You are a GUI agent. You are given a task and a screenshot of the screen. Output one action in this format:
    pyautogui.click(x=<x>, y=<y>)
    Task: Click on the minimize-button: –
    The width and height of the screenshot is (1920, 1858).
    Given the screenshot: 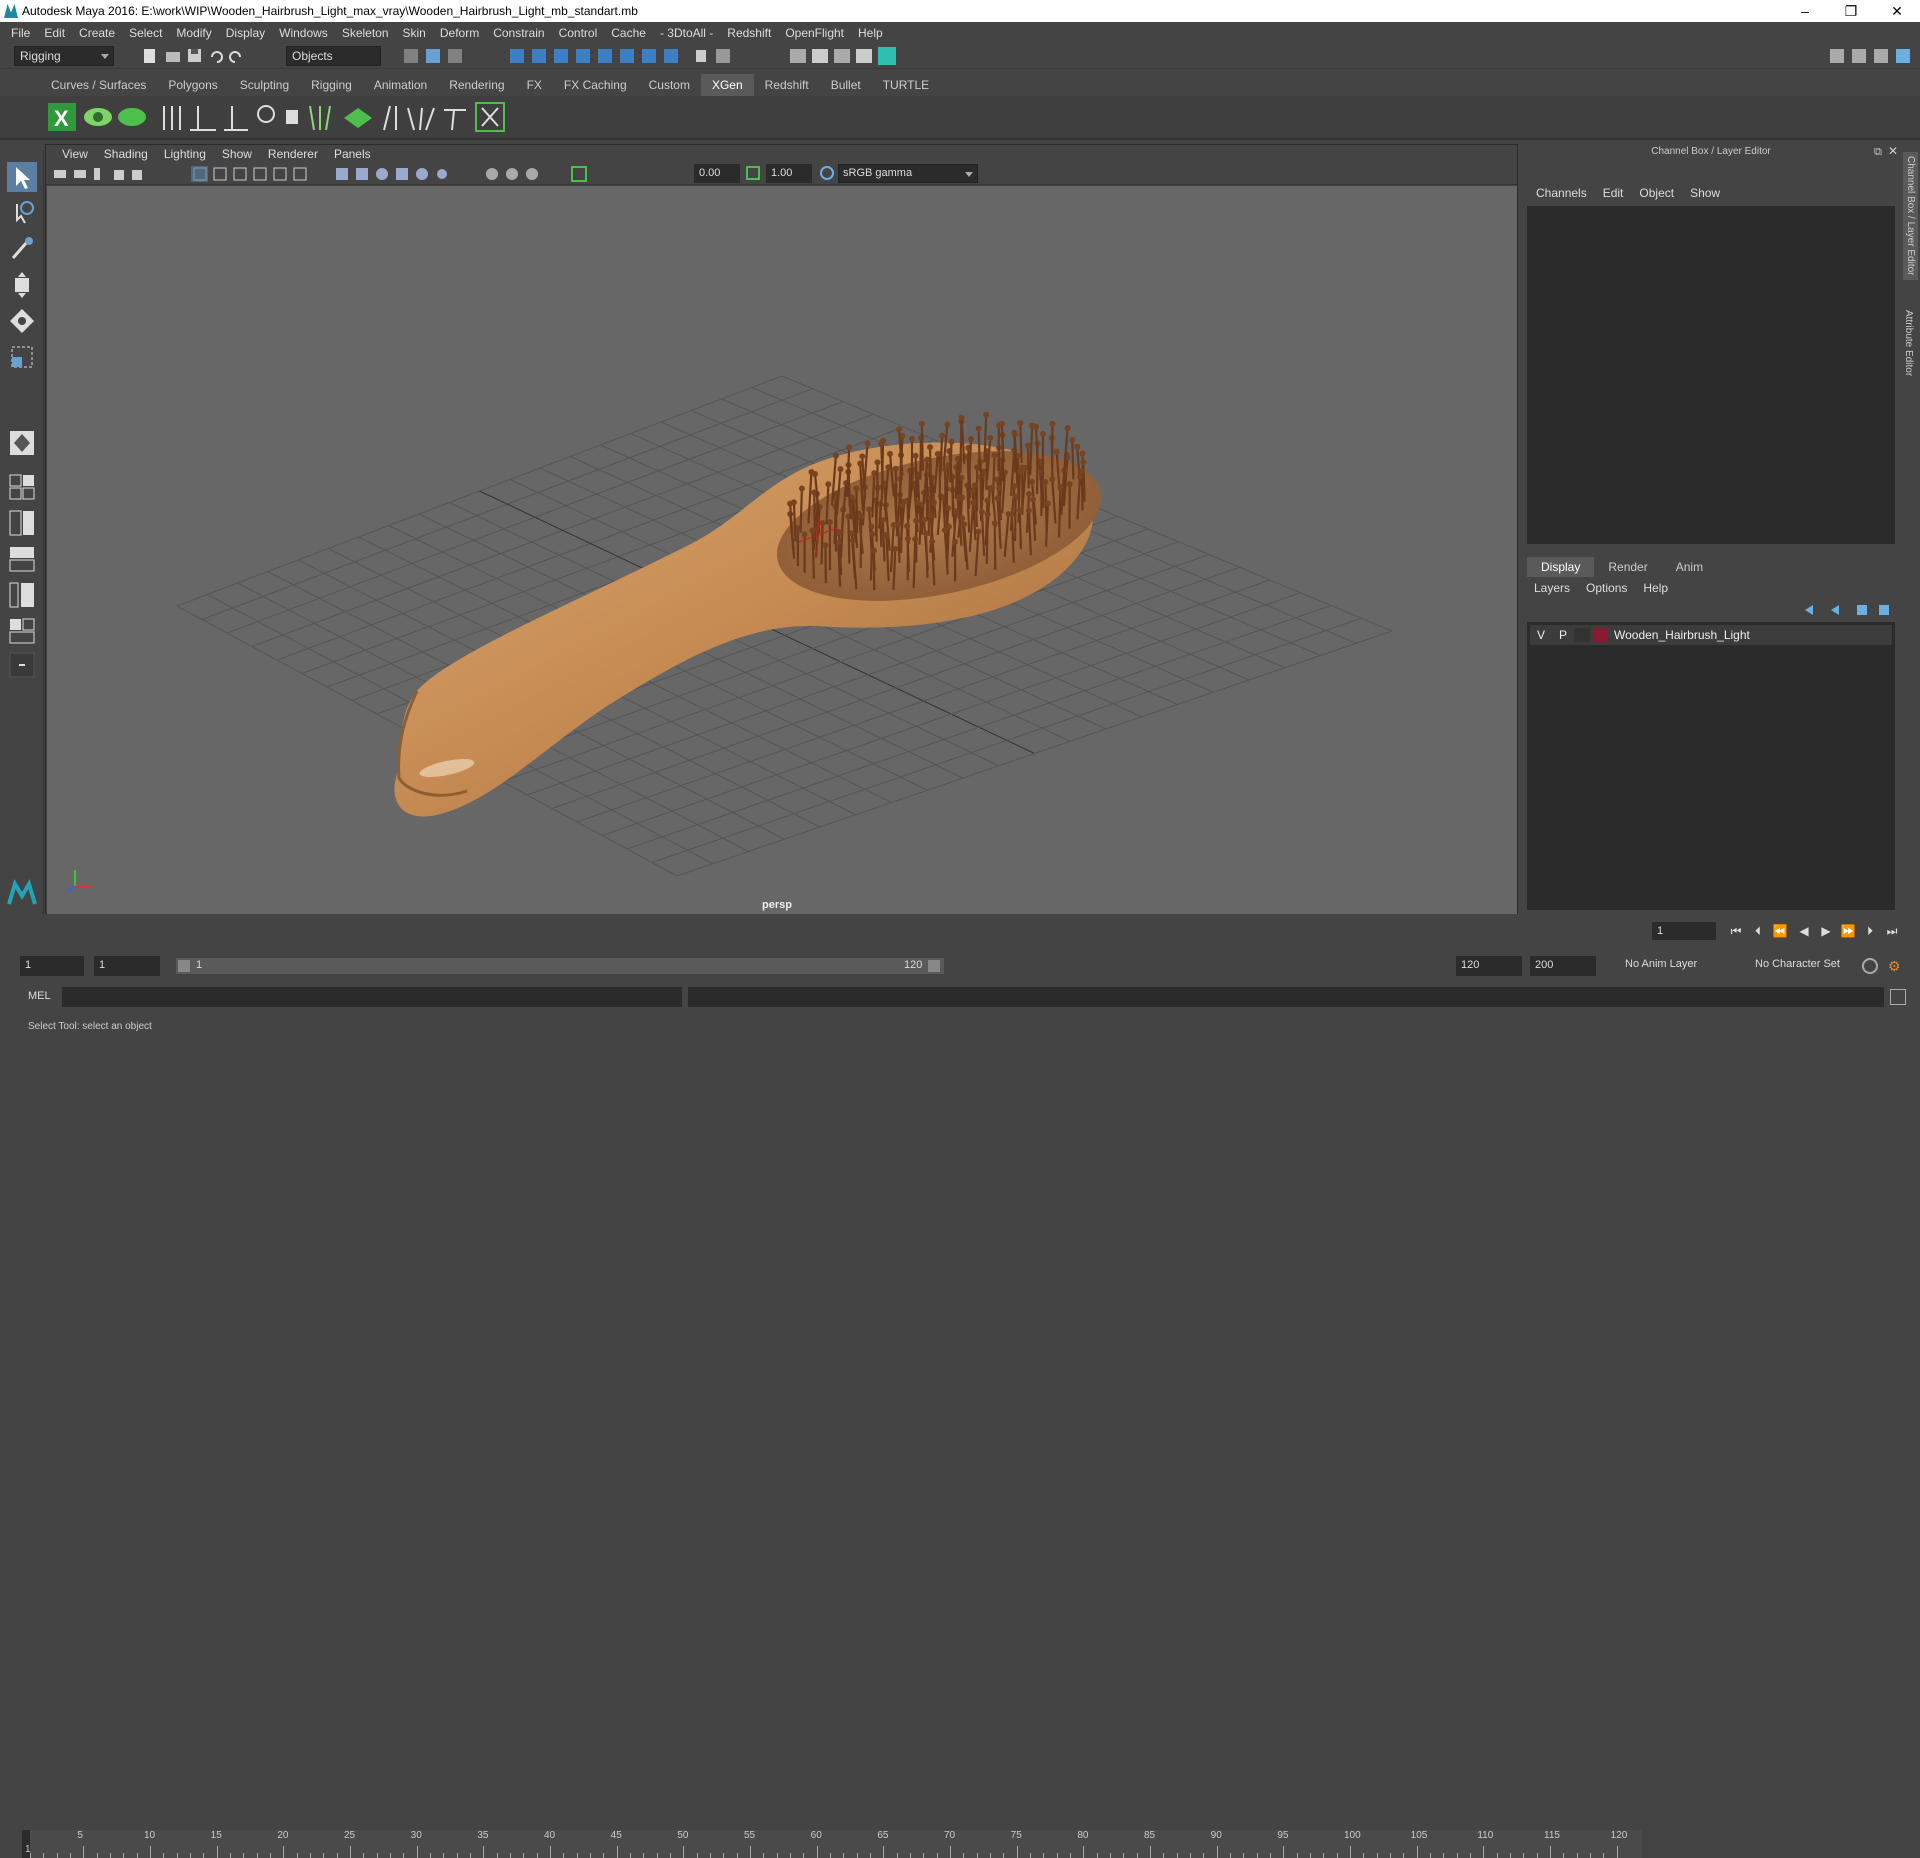 What is the action you would take?
    pyautogui.click(x=1805, y=11)
    